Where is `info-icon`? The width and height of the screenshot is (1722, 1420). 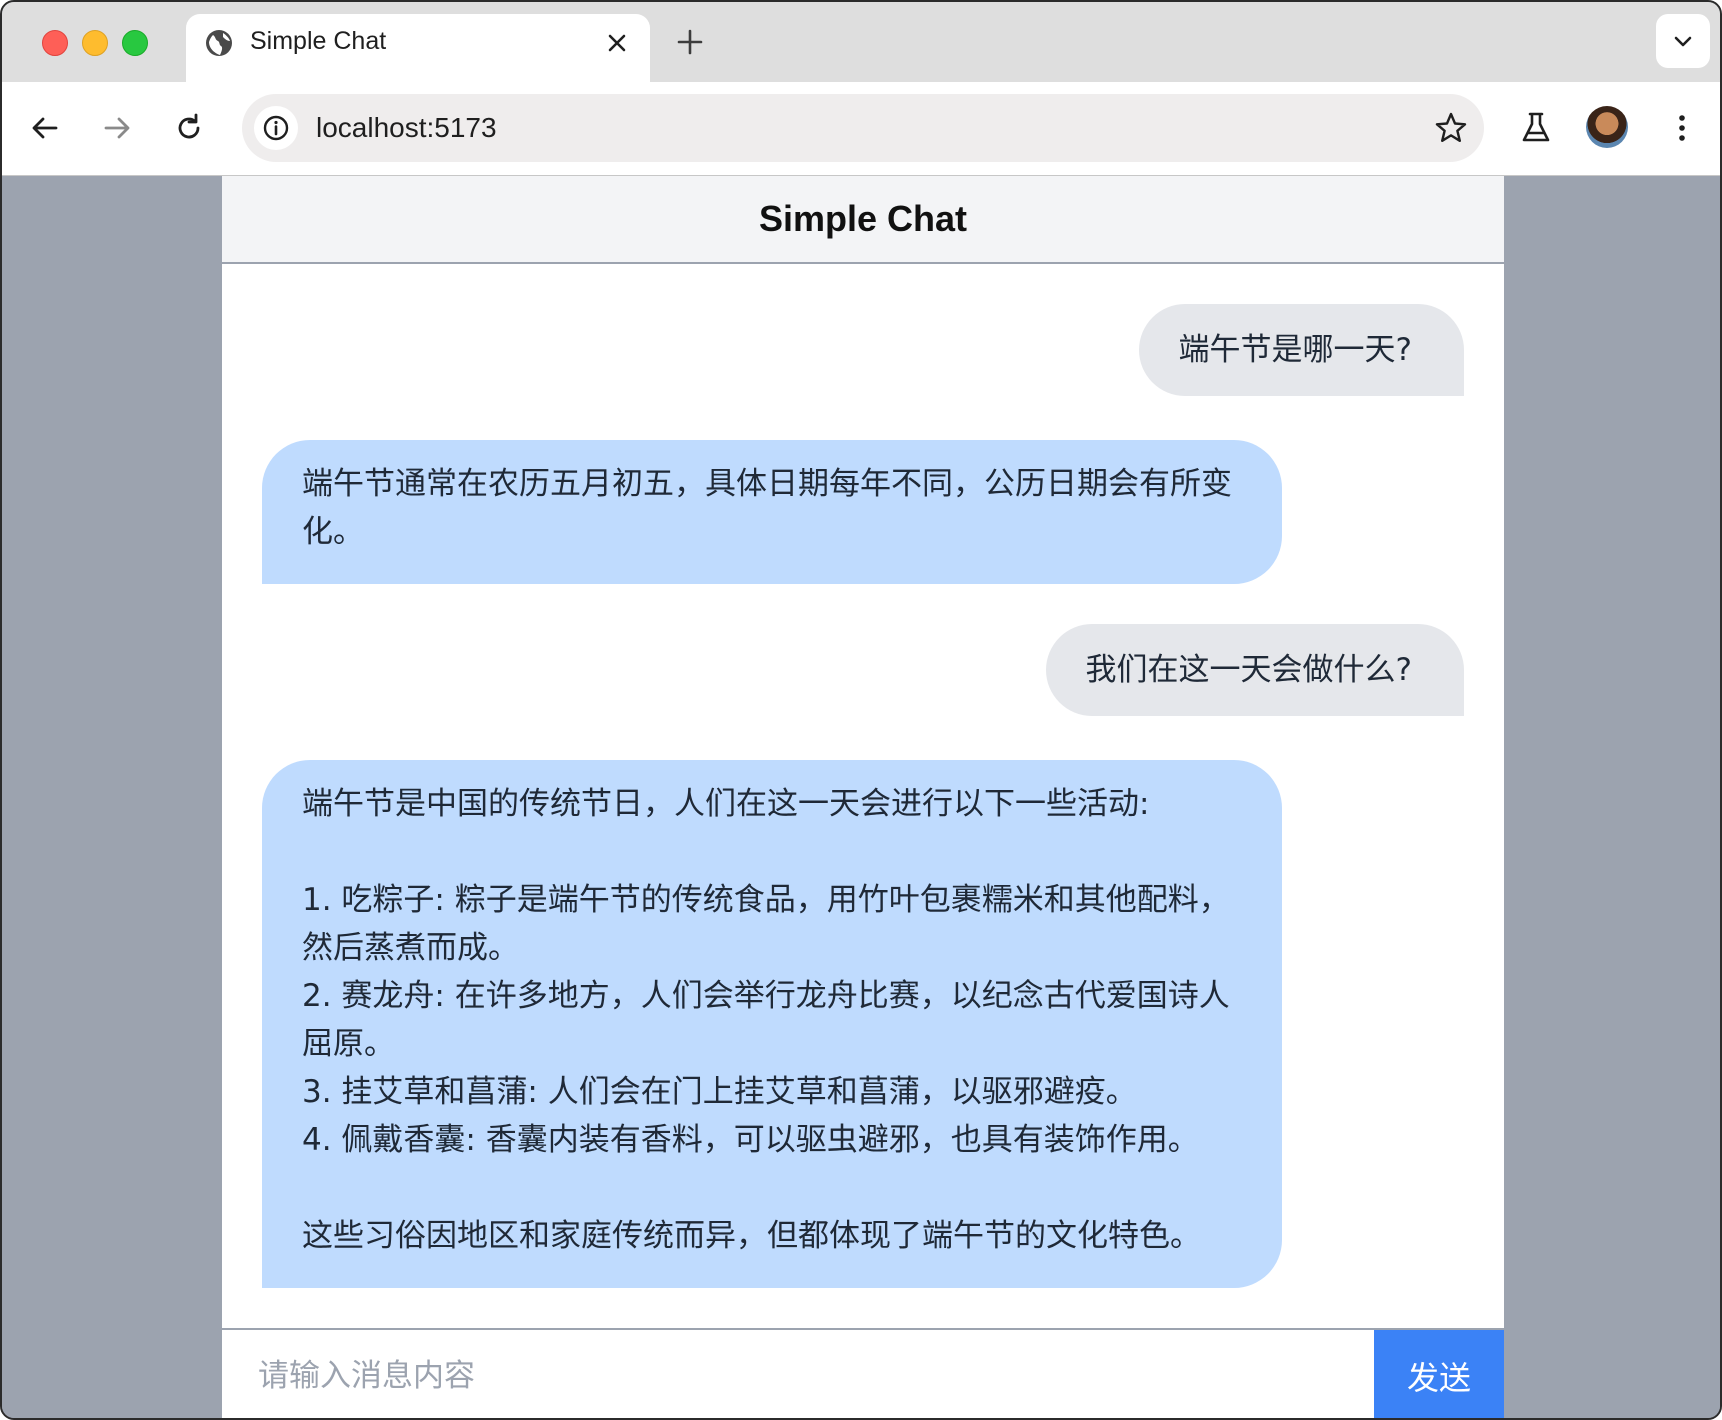 info-icon is located at coordinates (276, 128).